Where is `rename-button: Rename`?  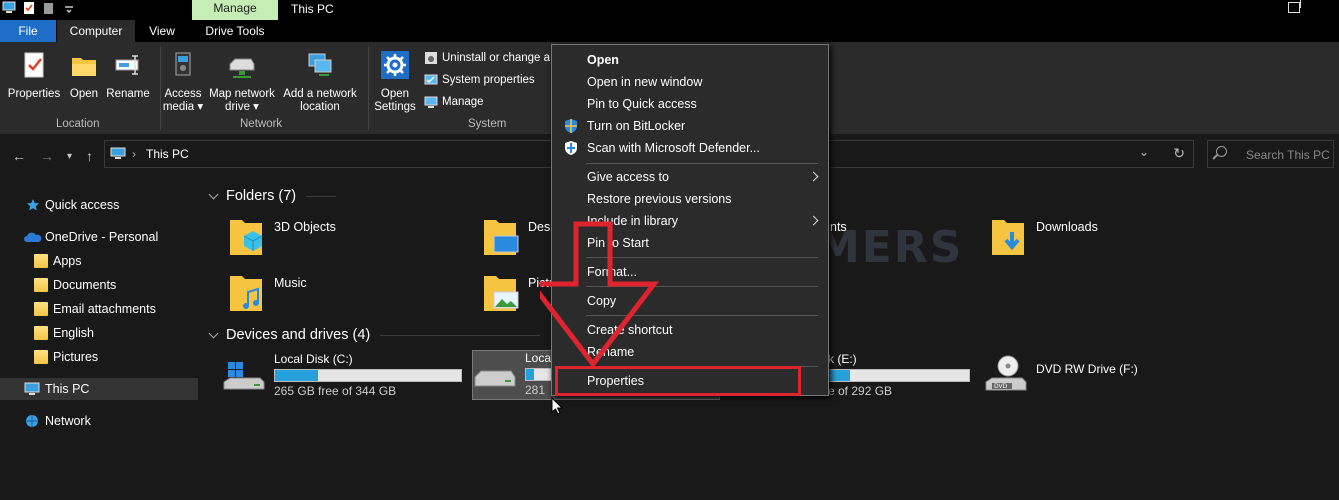
rename-button: Rename is located at coordinates (128, 75).